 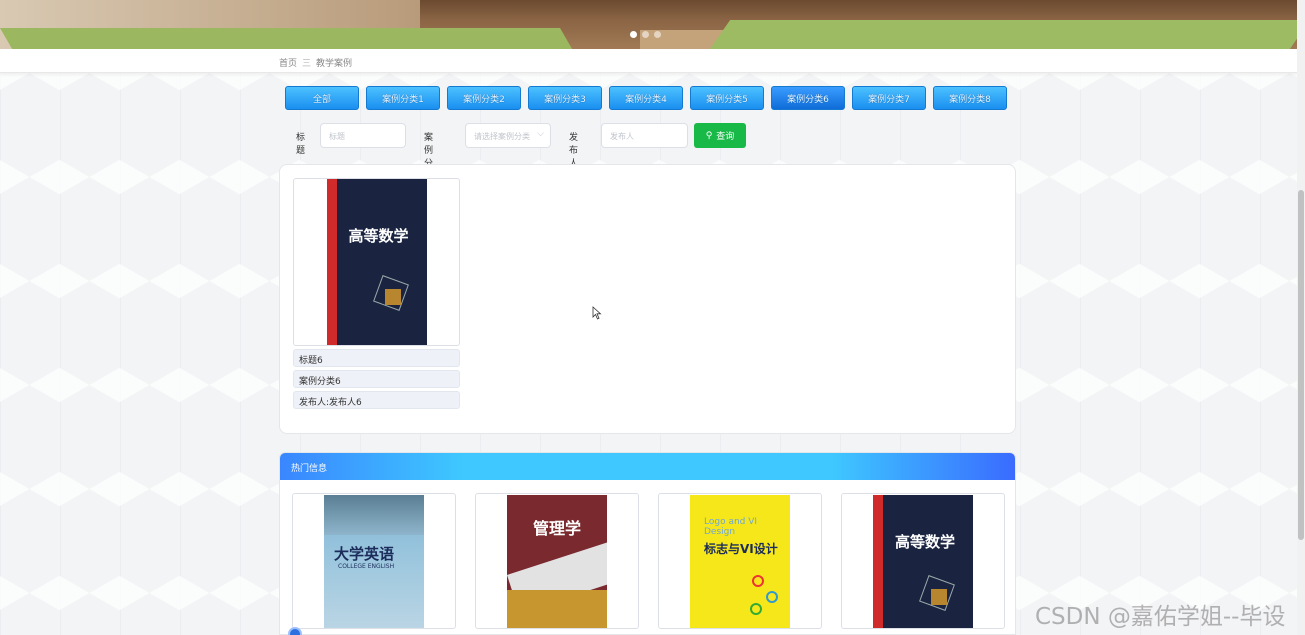 I want to click on book-cover-image: Logo and VI Design 标志与VI设计, so click(x=740, y=561).